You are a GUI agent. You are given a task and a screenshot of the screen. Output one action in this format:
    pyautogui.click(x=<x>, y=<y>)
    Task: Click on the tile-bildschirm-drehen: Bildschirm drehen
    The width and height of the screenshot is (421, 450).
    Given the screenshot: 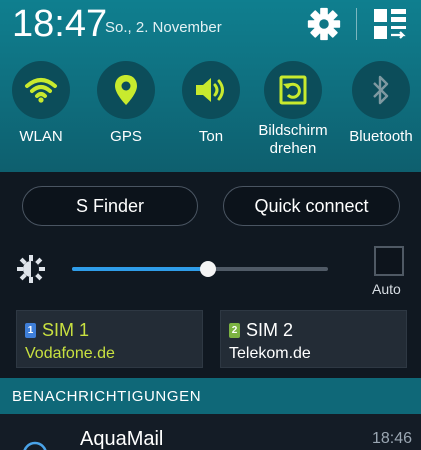 What is the action you would take?
    pyautogui.click(x=293, y=109)
    